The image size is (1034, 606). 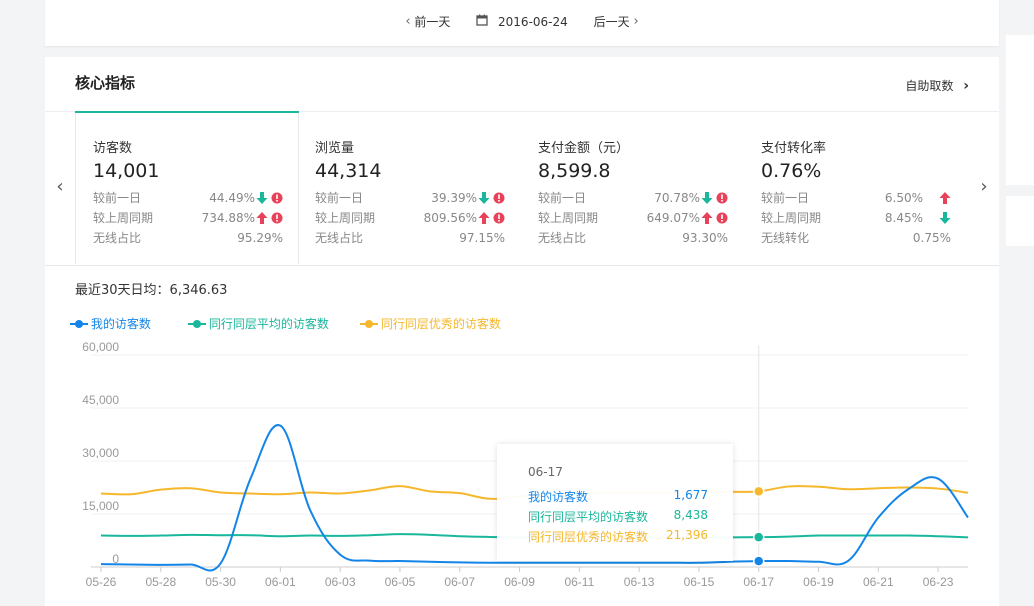 I want to click on compare-value: 97.15%, so click(x=482, y=238).